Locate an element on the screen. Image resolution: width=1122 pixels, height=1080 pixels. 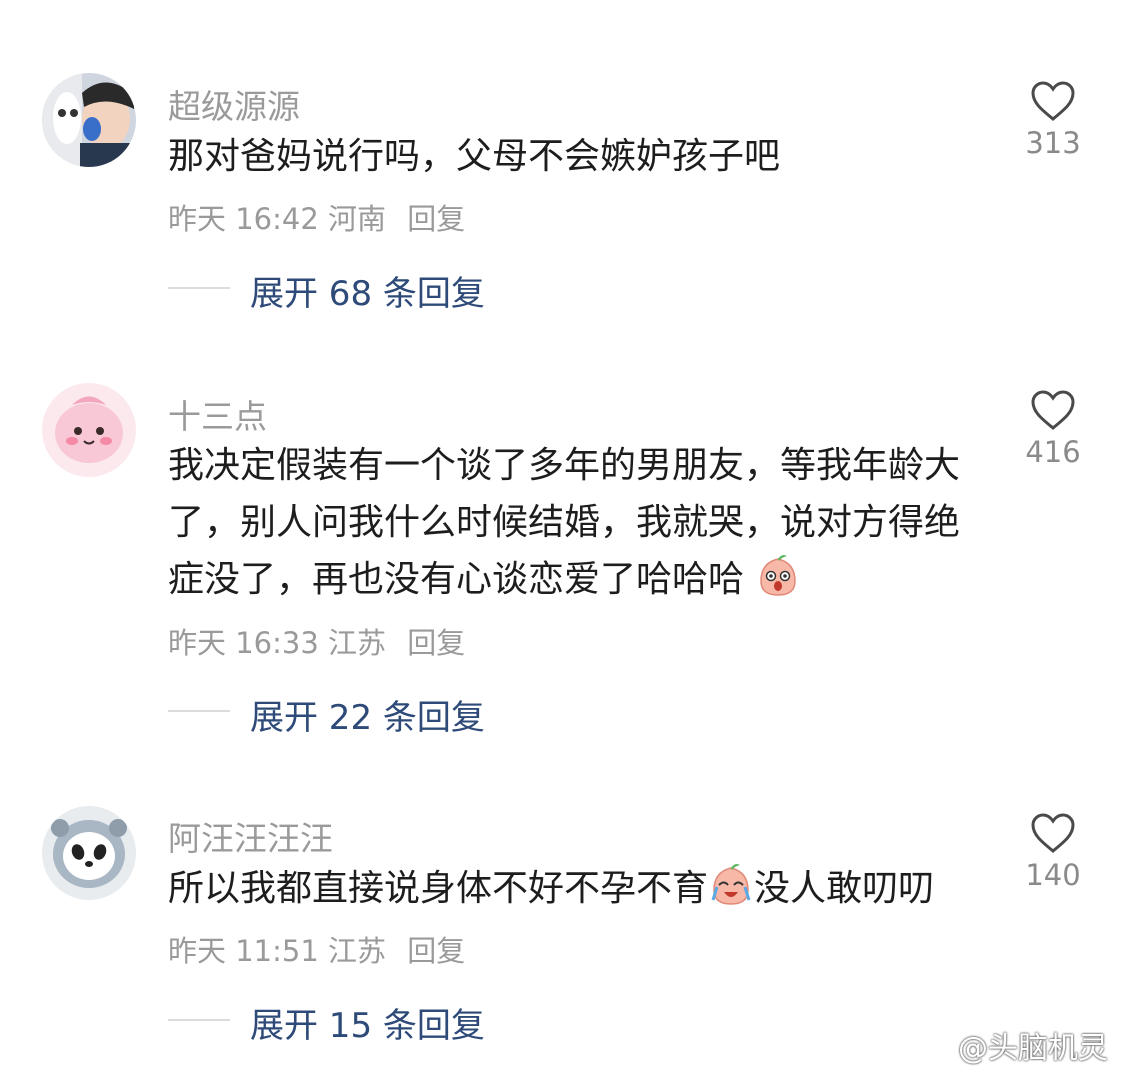
comment-time-location: 昨天 16:33 江苏 is located at coordinates (277, 643).